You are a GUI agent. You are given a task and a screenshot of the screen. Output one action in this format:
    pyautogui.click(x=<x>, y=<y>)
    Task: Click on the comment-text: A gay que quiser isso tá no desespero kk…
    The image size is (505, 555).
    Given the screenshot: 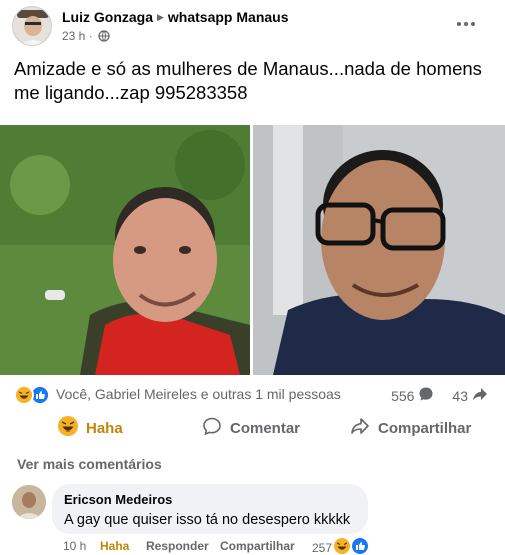 What is the action you would take?
    pyautogui.click(x=207, y=520)
    